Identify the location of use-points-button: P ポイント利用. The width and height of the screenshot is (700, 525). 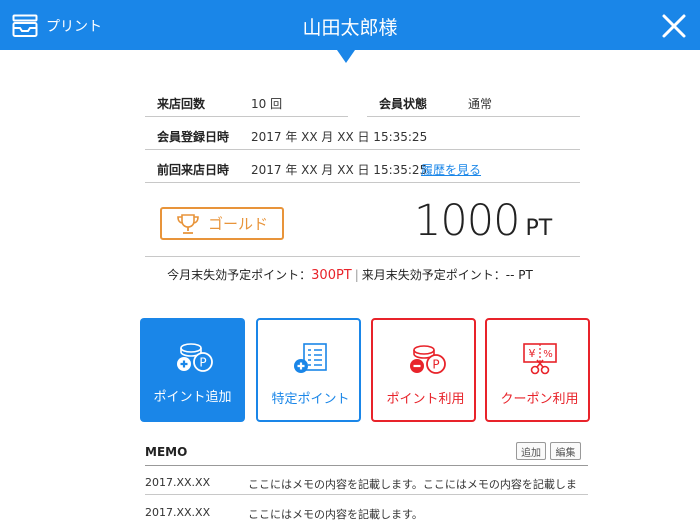
(423, 370).